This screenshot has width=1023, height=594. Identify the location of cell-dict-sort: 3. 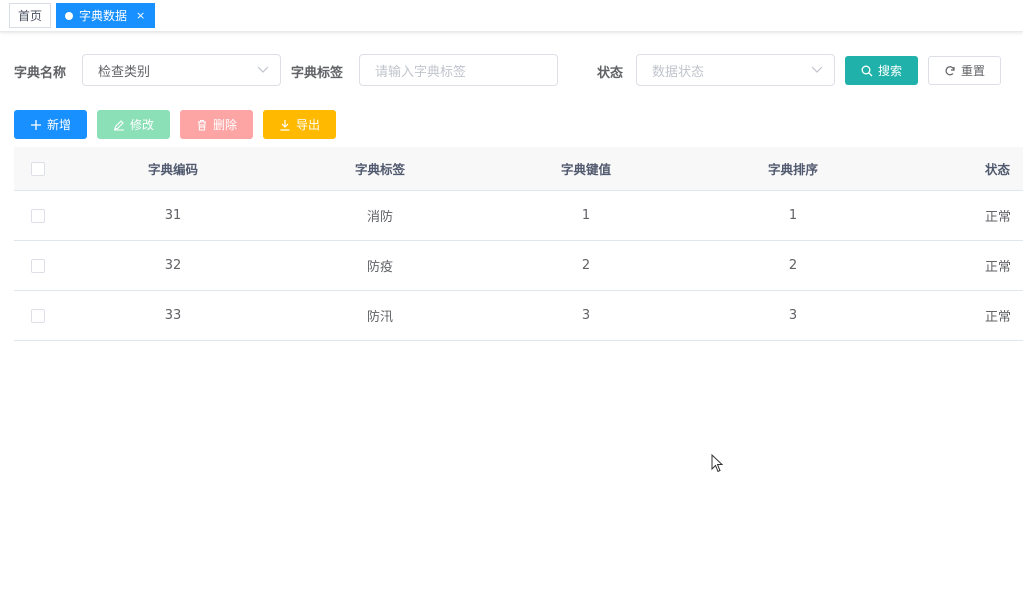
(793, 315).